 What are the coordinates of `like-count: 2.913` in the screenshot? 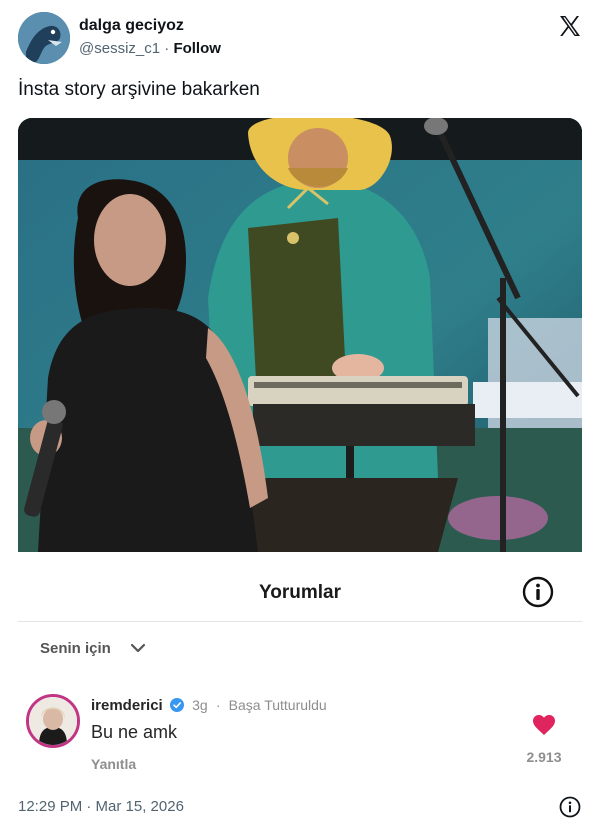 It's located at (544, 757).